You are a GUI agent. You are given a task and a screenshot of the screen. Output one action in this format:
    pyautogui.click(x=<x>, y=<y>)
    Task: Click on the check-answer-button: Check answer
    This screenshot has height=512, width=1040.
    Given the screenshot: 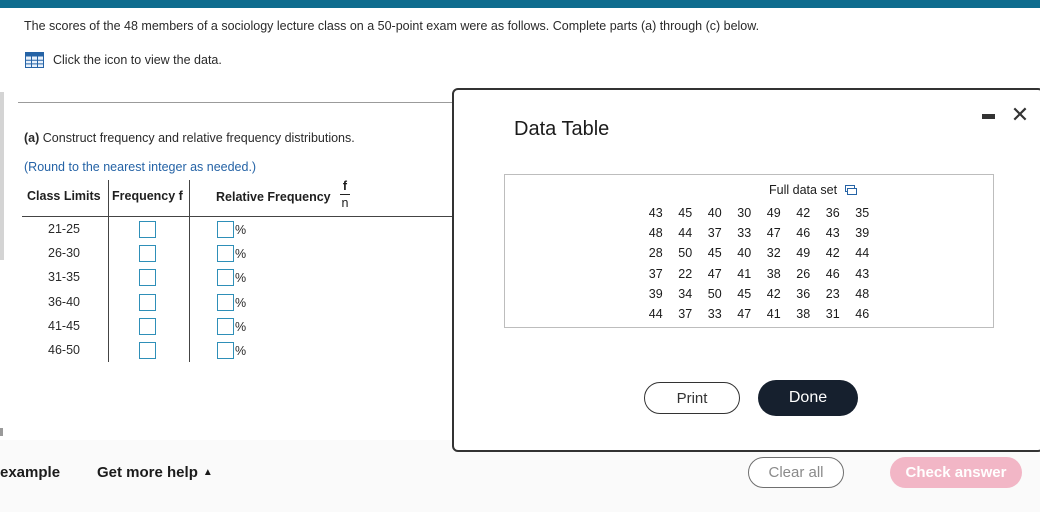 What is the action you would take?
    pyautogui.click(x=956, y=472)
    